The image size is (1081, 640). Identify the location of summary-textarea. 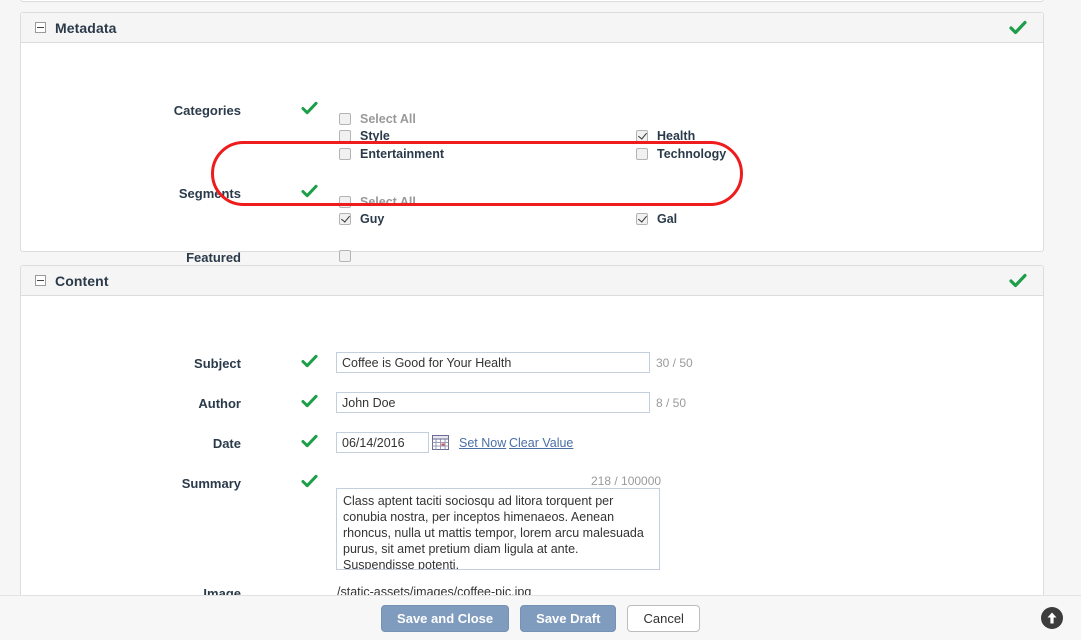
(498, 529).